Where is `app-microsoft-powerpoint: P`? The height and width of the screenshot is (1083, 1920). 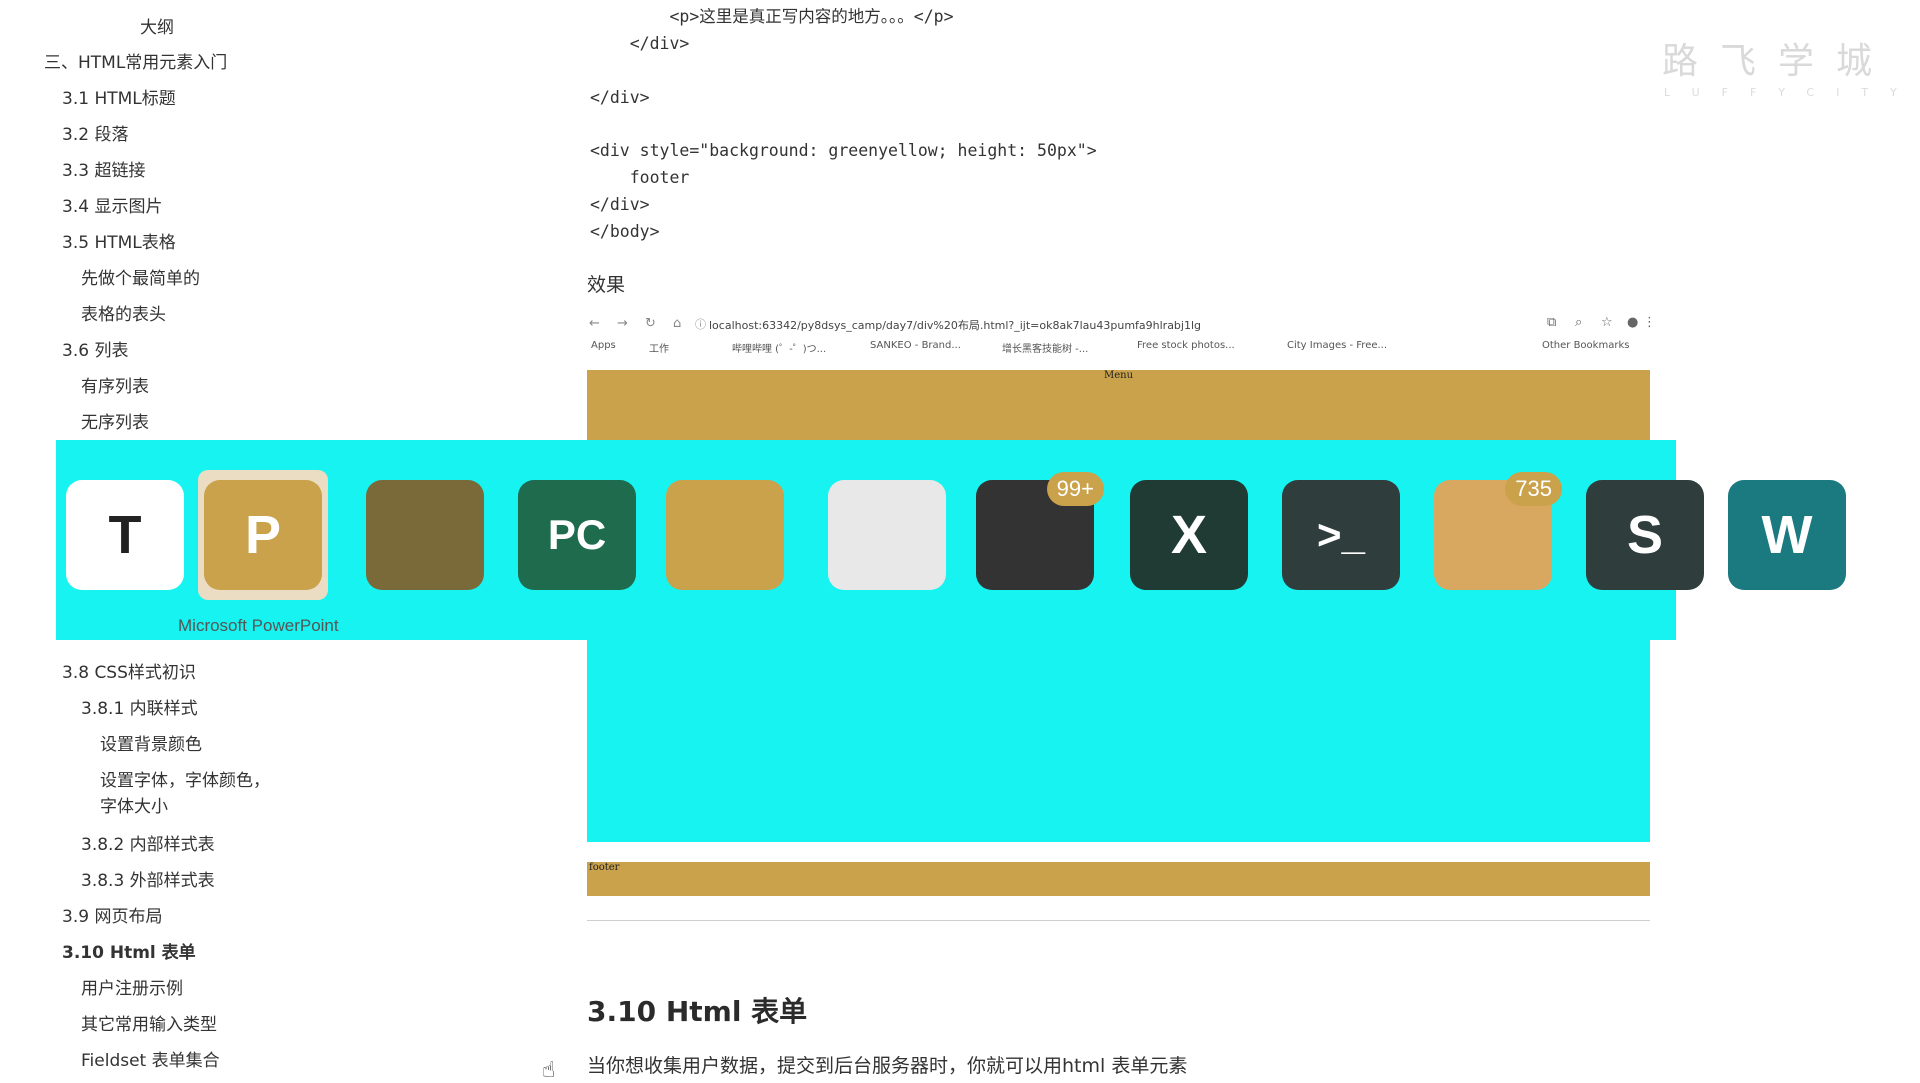
app-microsoft-powerpoint: P is located at coordinates (263, 535).